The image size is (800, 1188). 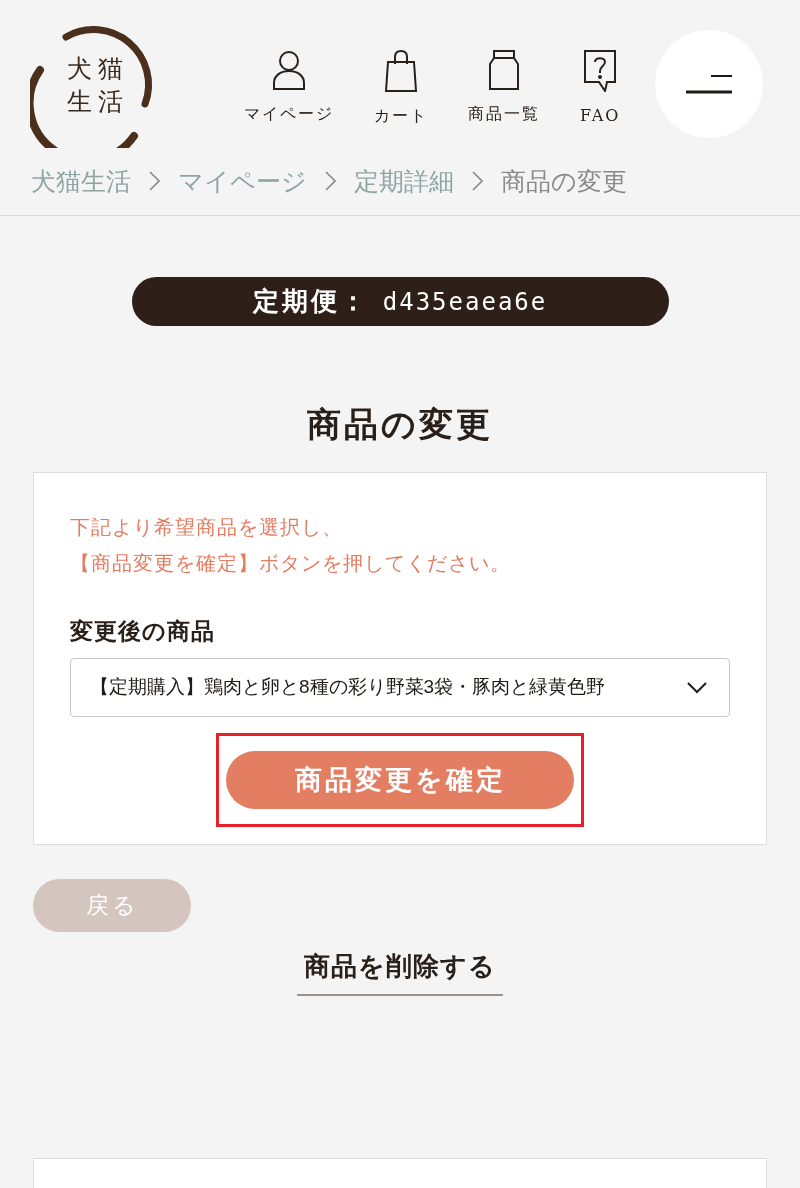 What do you see at coordinates (206, 527) in the screenshot?
I see `instruction-text: 下記より希望商品を選択し、` at bounding box center [206, 527].